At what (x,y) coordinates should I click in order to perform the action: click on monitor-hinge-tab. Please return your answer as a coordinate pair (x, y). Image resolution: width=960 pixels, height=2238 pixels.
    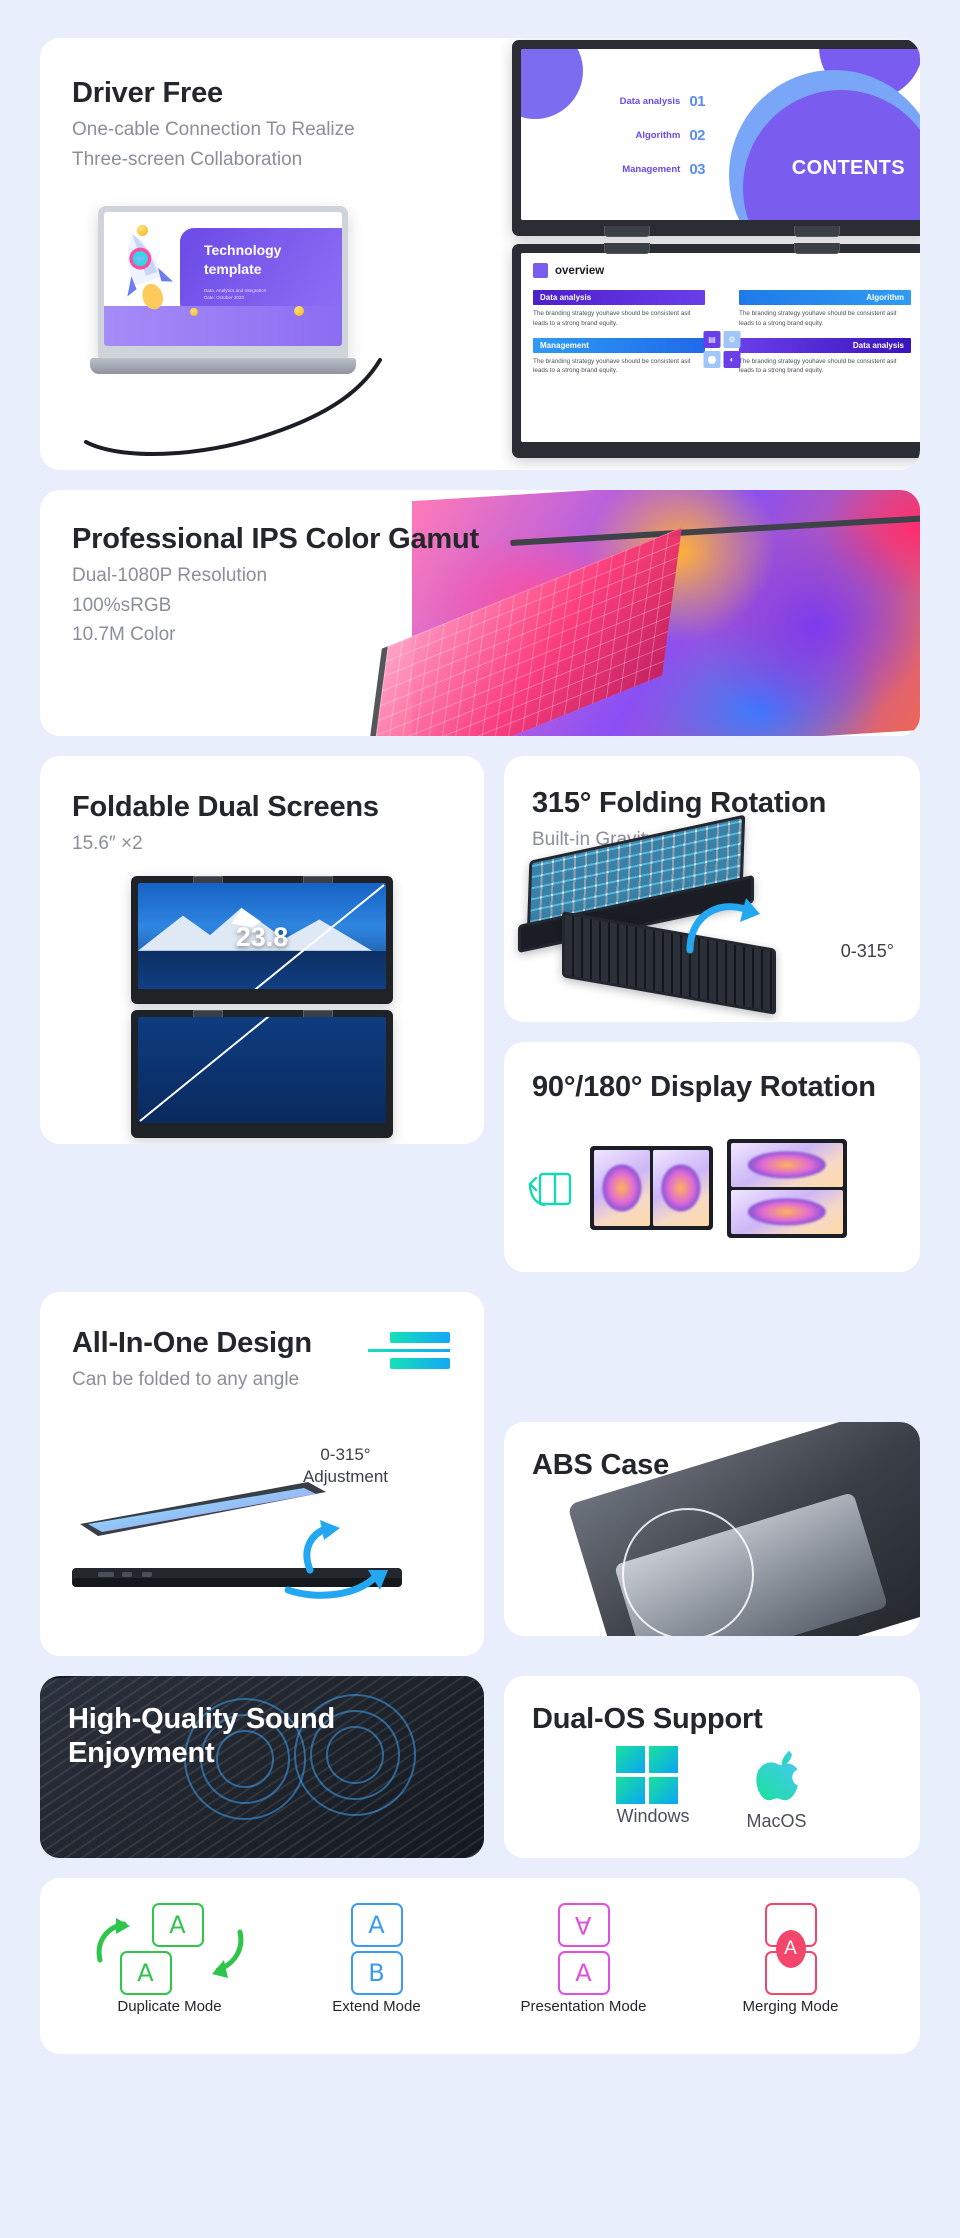
    Looking at the image, I should click on (817, 231).